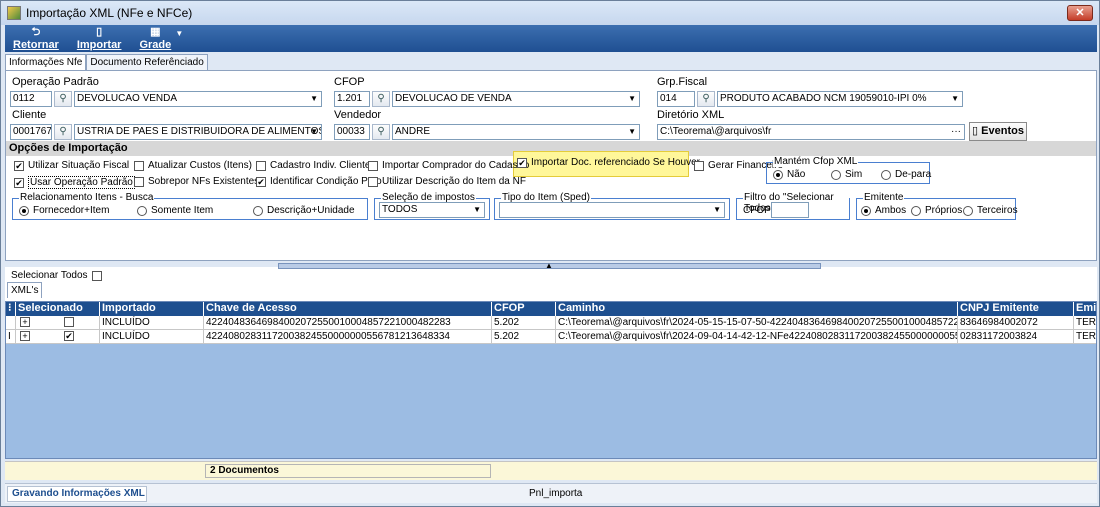 This screenshot has width=1100, height=507. What do you see at coordinates (349, 82) in the screenshot?
I see `cfop-label: CFOP` at bounding box center [349, 82].